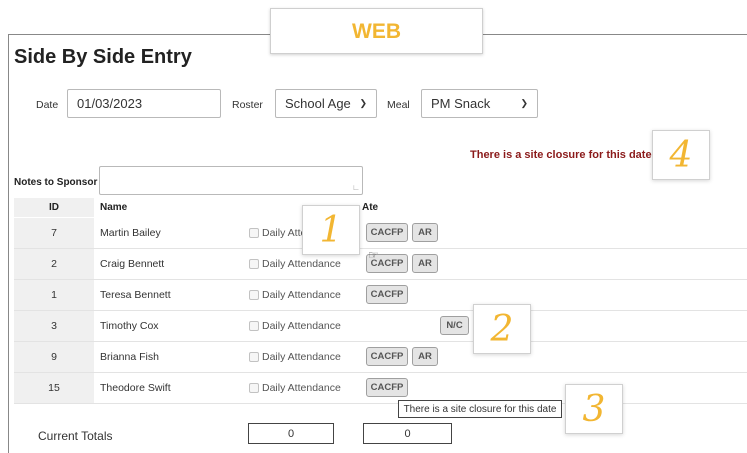 This screenshot has height=453, width=747. I want to click on table-row: 1 Teresa Bennett Daily Attendance CACFP, so click(380, 295).